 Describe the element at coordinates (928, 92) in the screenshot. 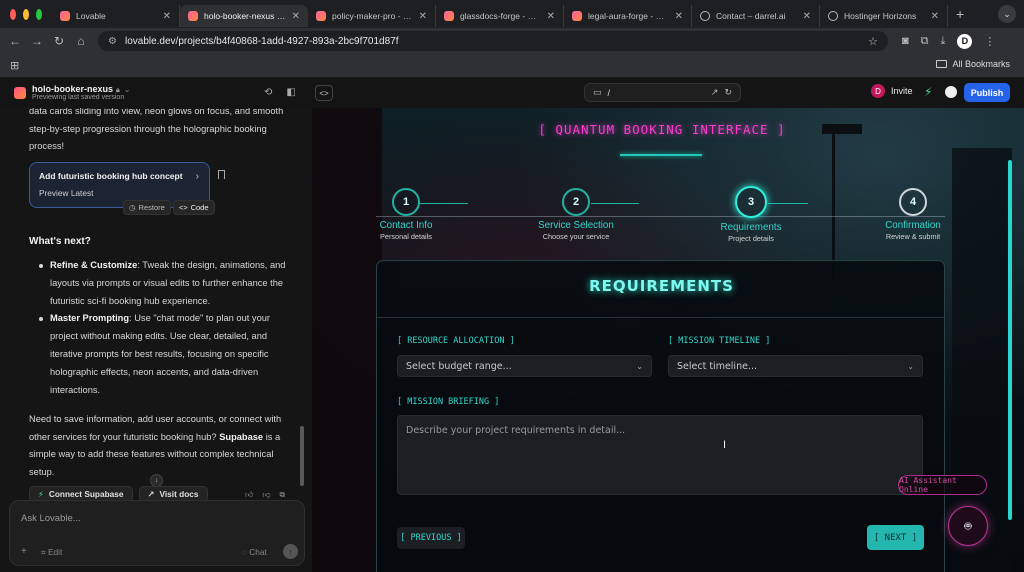

I see `supabase-bolt-icon: ⚡` at that location.